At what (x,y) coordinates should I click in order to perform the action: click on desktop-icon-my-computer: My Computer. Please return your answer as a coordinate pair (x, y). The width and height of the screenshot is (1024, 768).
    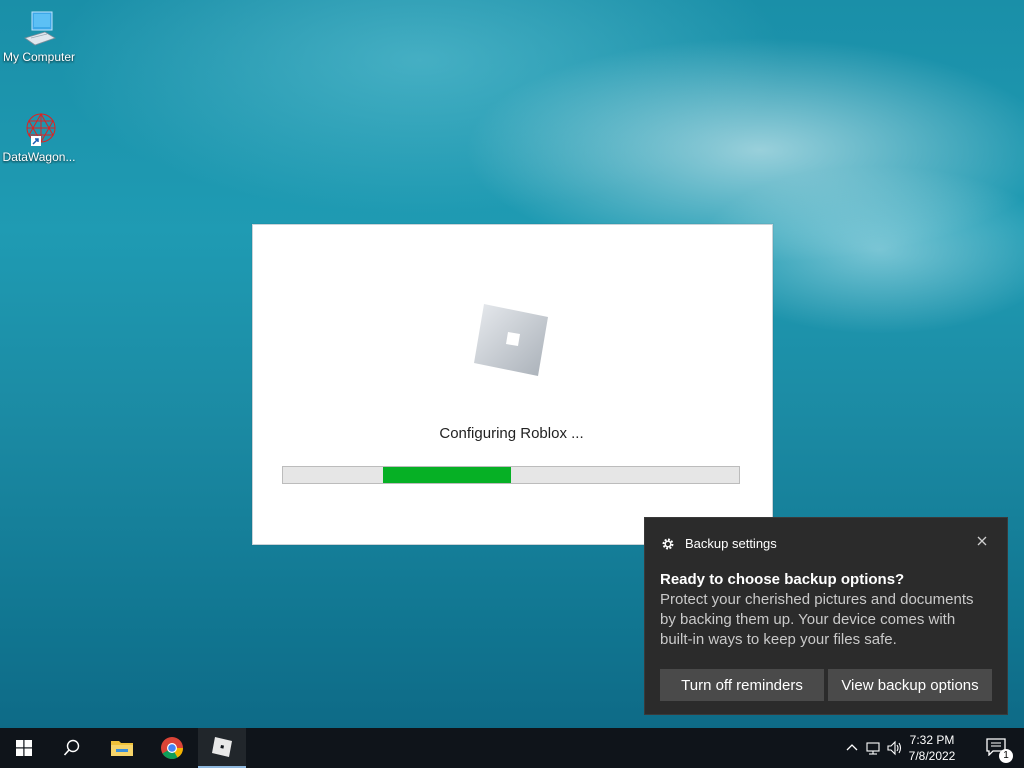
    Looking at the image, I should click on (39, 36).